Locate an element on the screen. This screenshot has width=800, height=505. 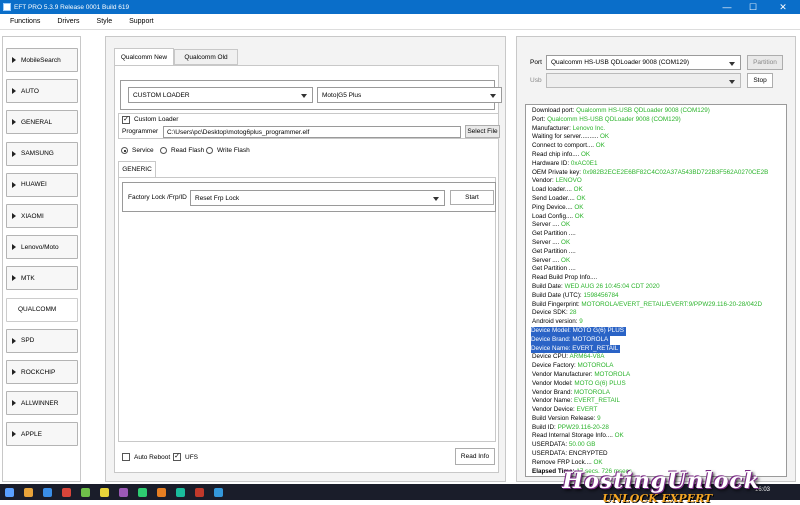
log-key: Port: is located at coordinates (540, 119).